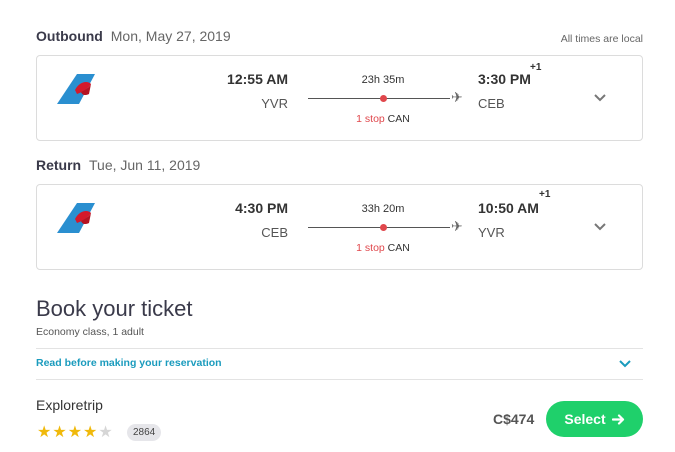 The image size is (675, 452). I want to click on return-stop-count: 1 stop, so click(370, 248).